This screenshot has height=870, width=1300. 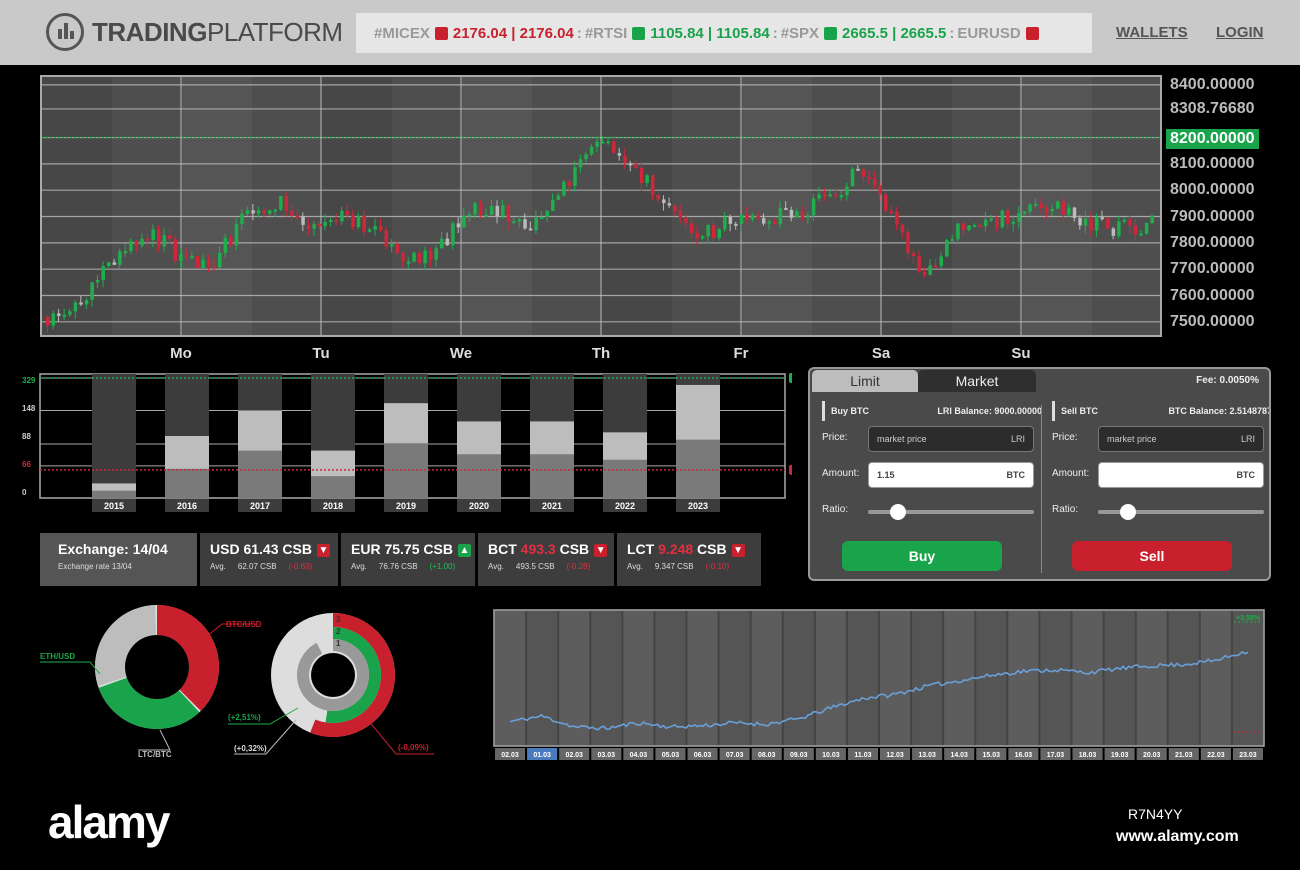 What do you see at coordinates (109, 822) in the screenshot?
I see `alamy-logo: alamy` at bounding box center [109, 822].